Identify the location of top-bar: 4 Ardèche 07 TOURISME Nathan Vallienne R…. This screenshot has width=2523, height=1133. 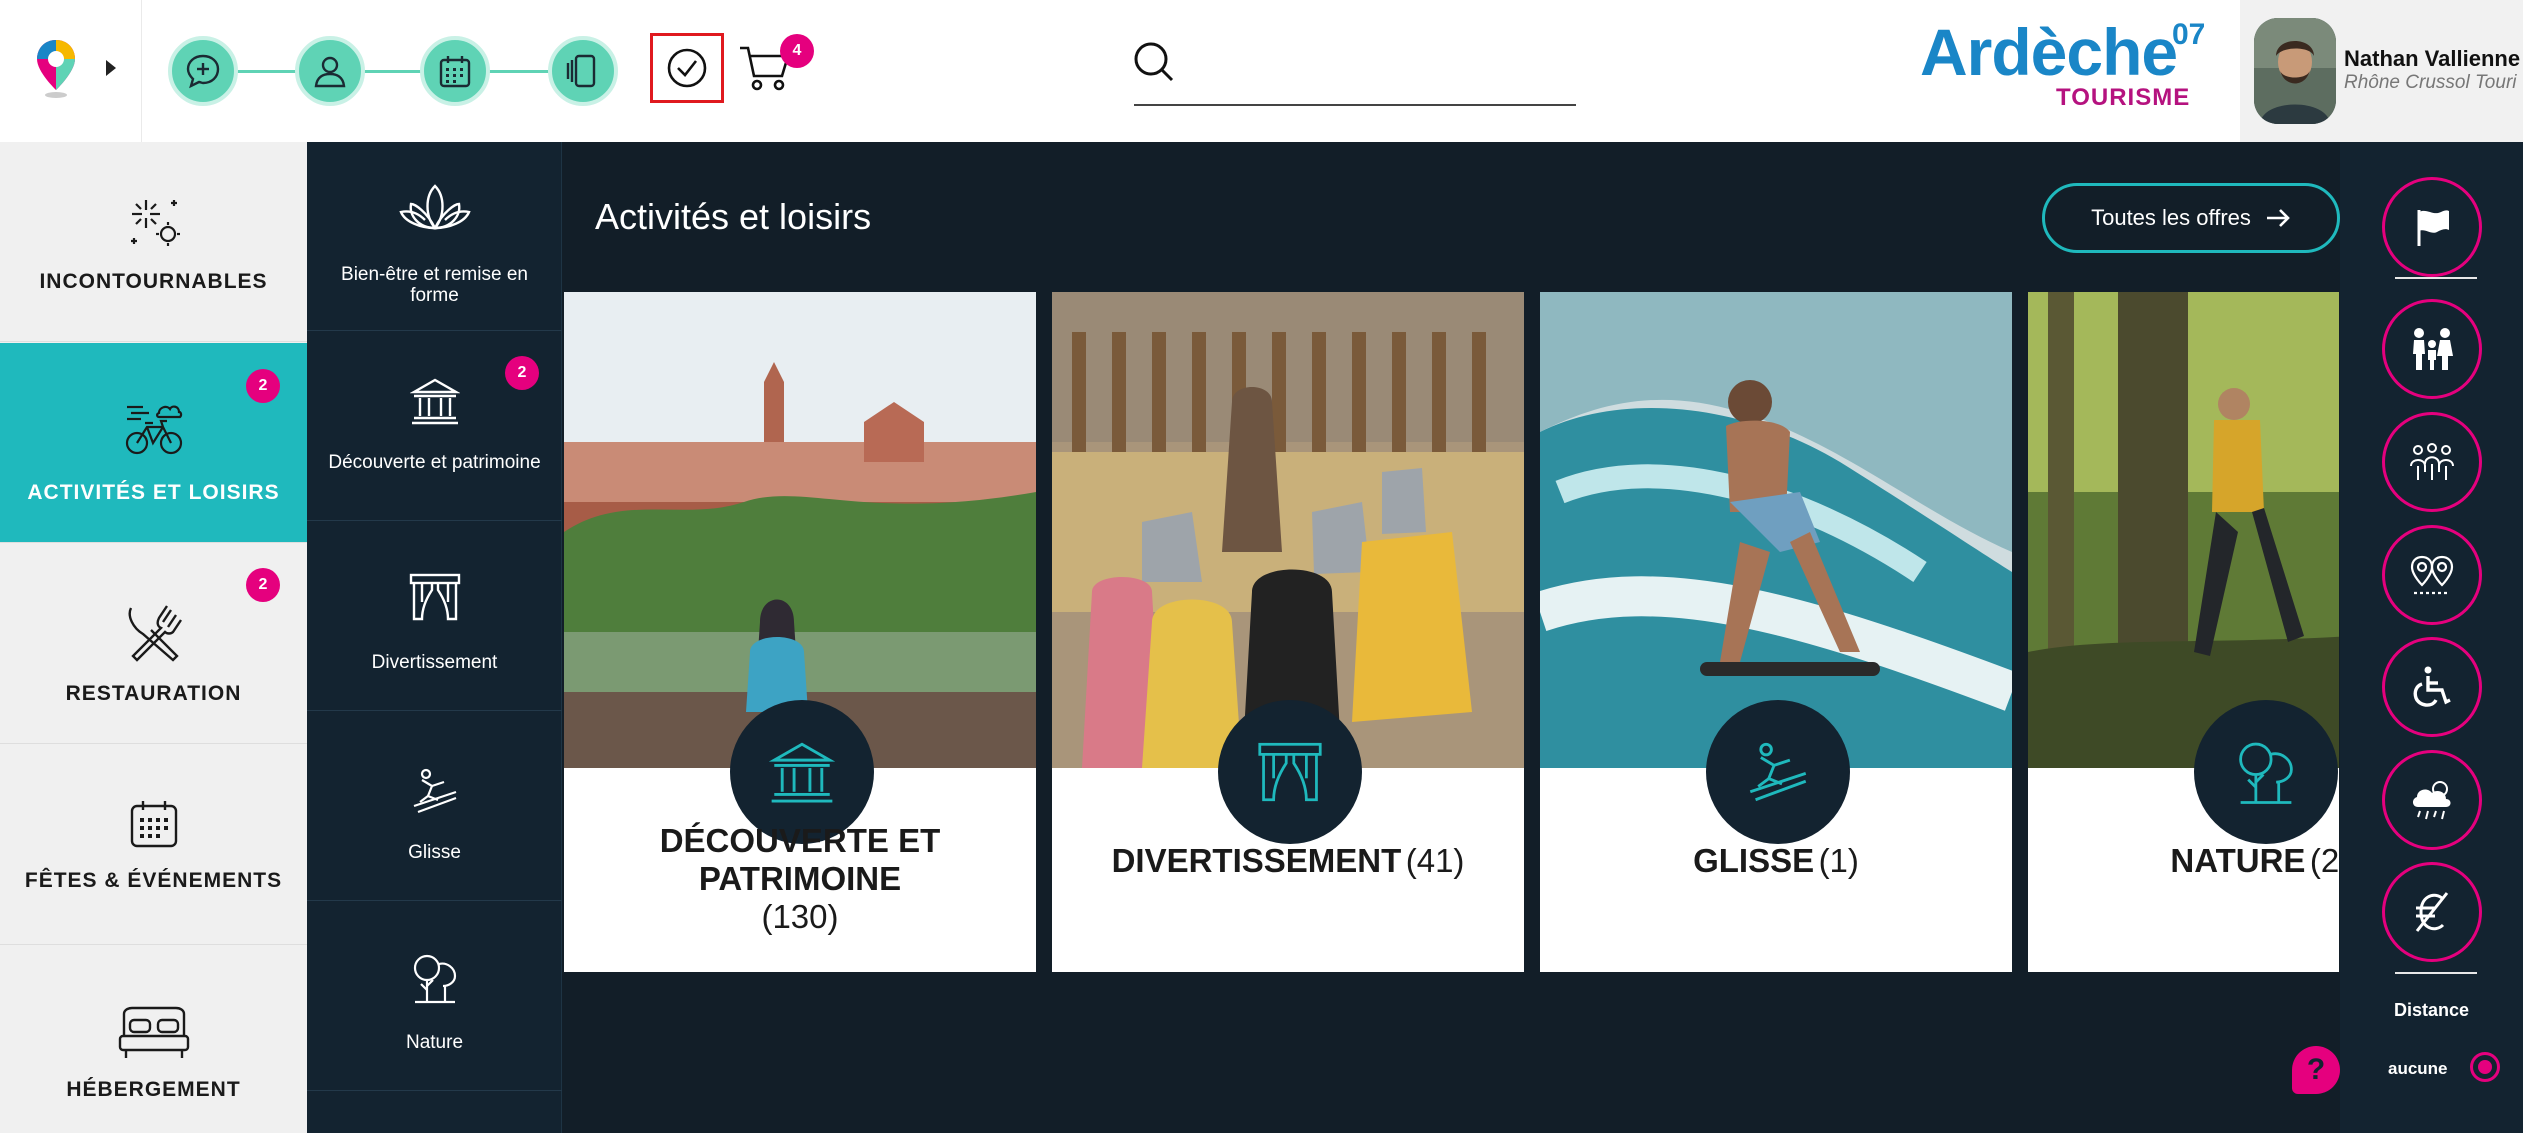
(1261, 71).